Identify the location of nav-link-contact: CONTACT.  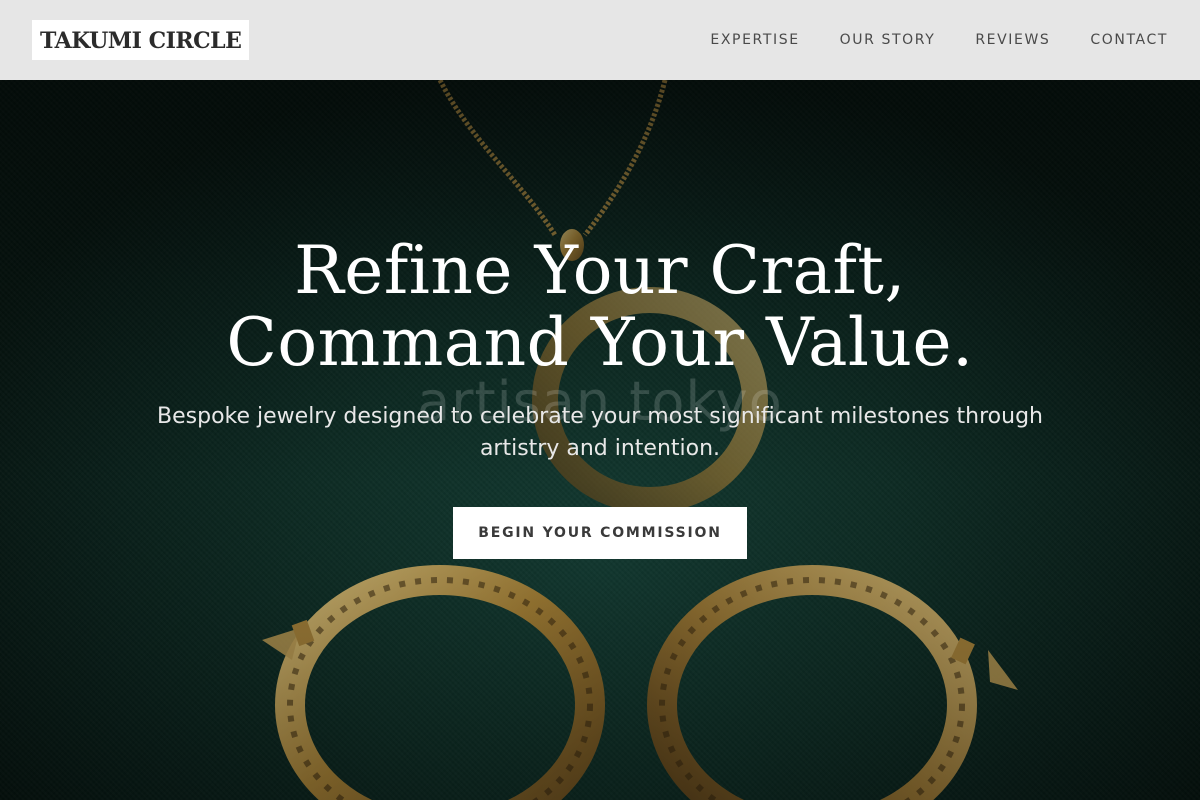
(1129, 40).